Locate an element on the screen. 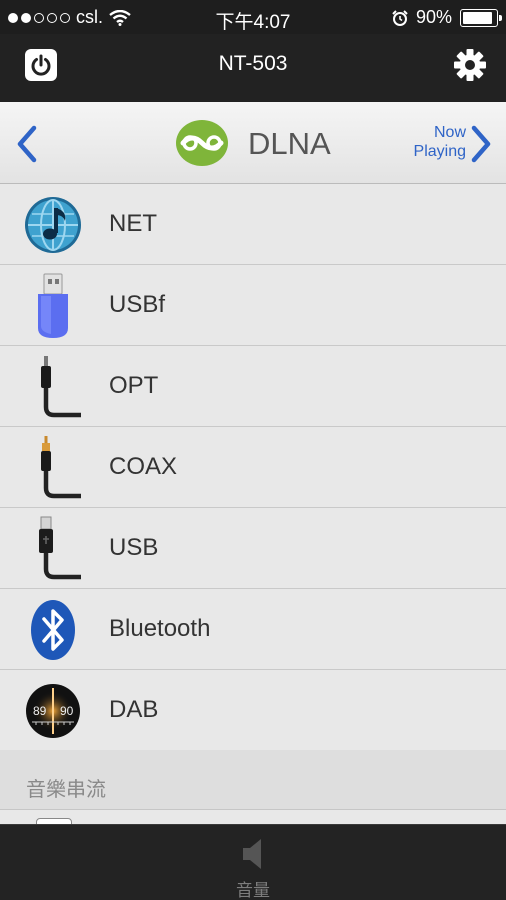 The width and height of the screenshot is (506, 900). source-label: OPT is located at coordinates (134, 385).